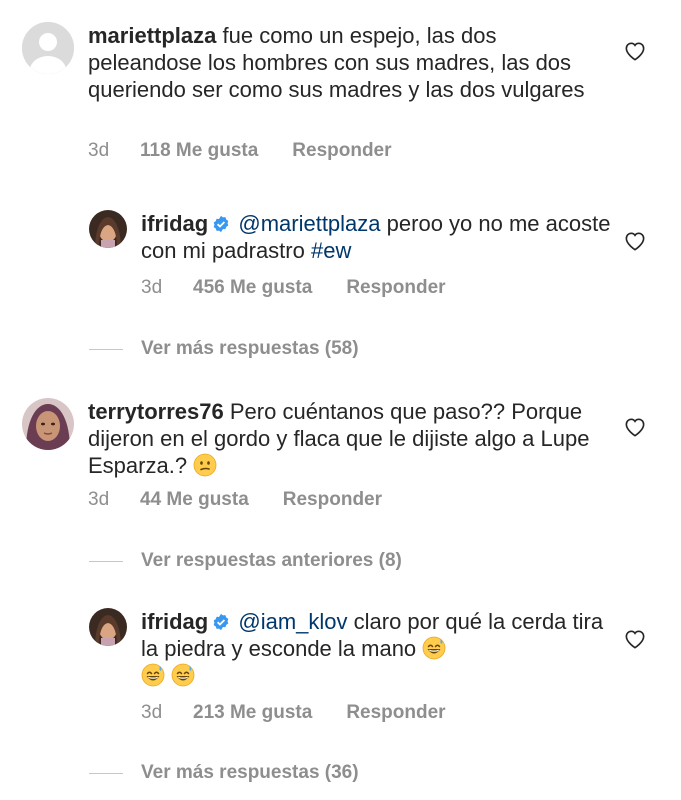 This screenshot has width=681, height=800. Describe the element at coordinates (199, 151) in the screenshot. I see `likes-count: 118 Me gusta` at that location.